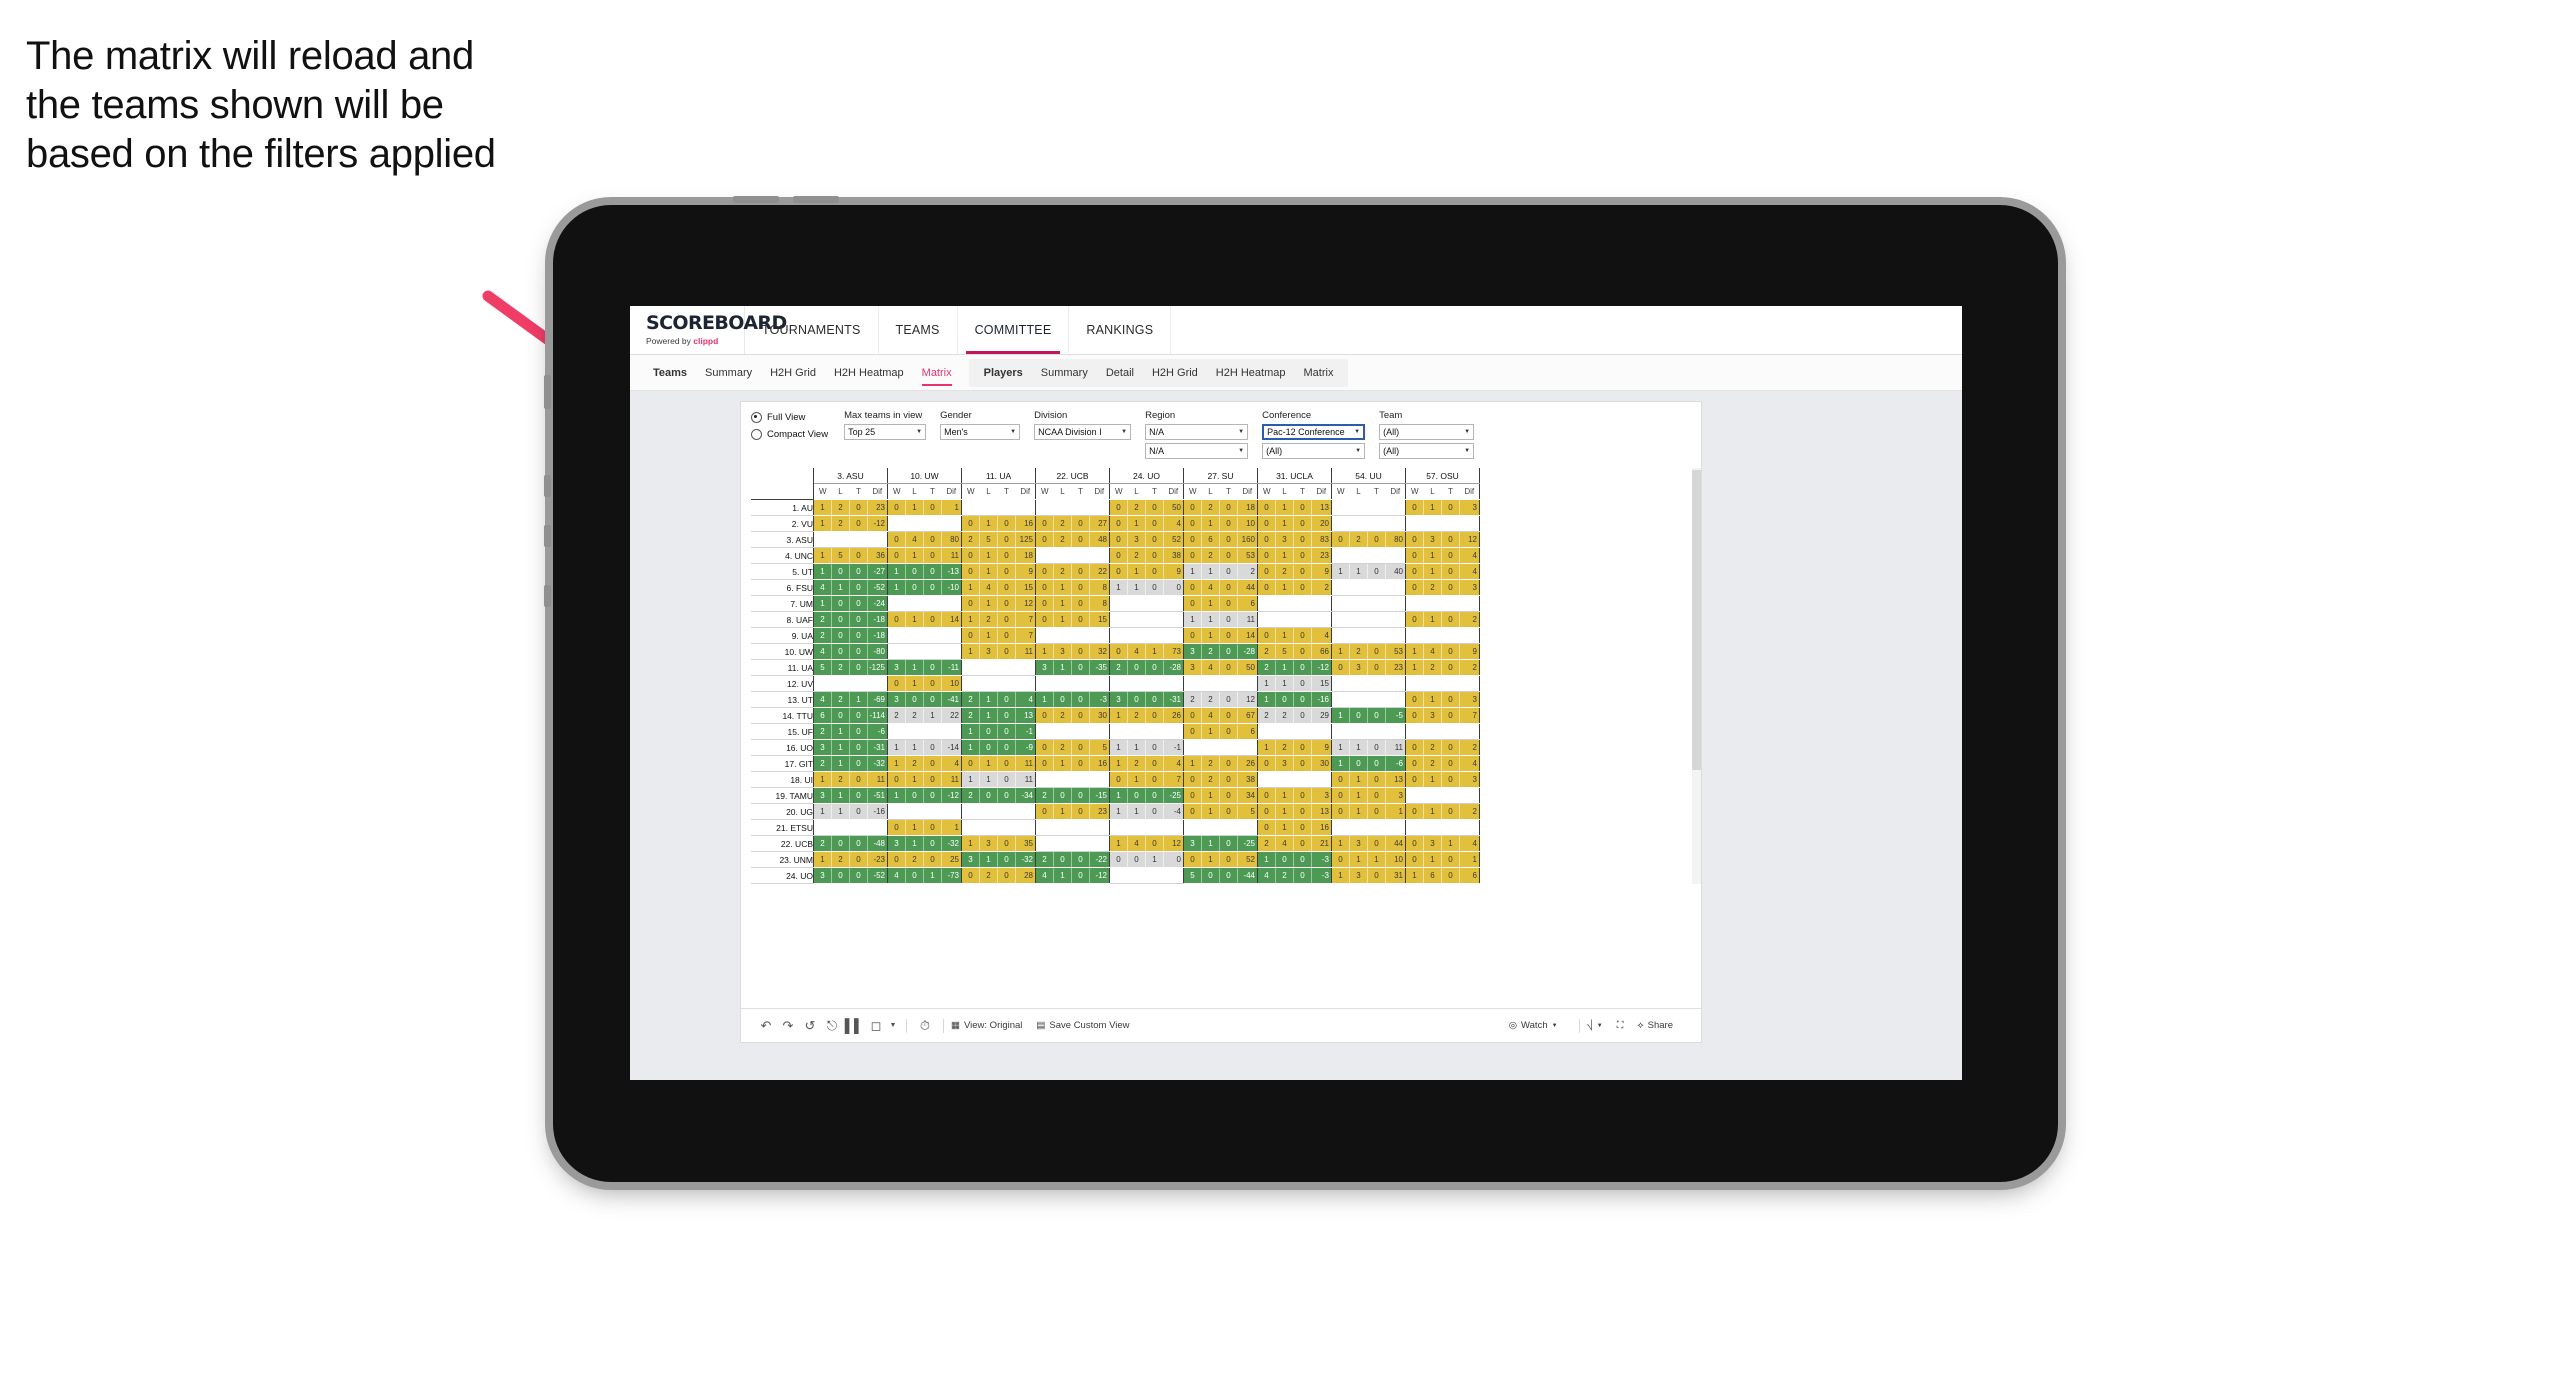 The width and height of the screenshot is (2568, 1382). Describe the element at coordinates (877, 667) in the screenshot. I see `matrix-cell: -125` at that location.